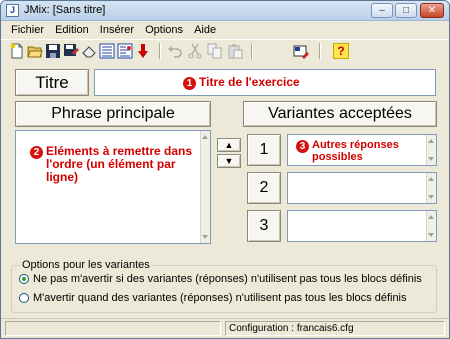 The image size is (450, 339). What do you see at coordinates (53, 51) in the screenshot?
I see `save-icon` at bounding box center [53, 51].